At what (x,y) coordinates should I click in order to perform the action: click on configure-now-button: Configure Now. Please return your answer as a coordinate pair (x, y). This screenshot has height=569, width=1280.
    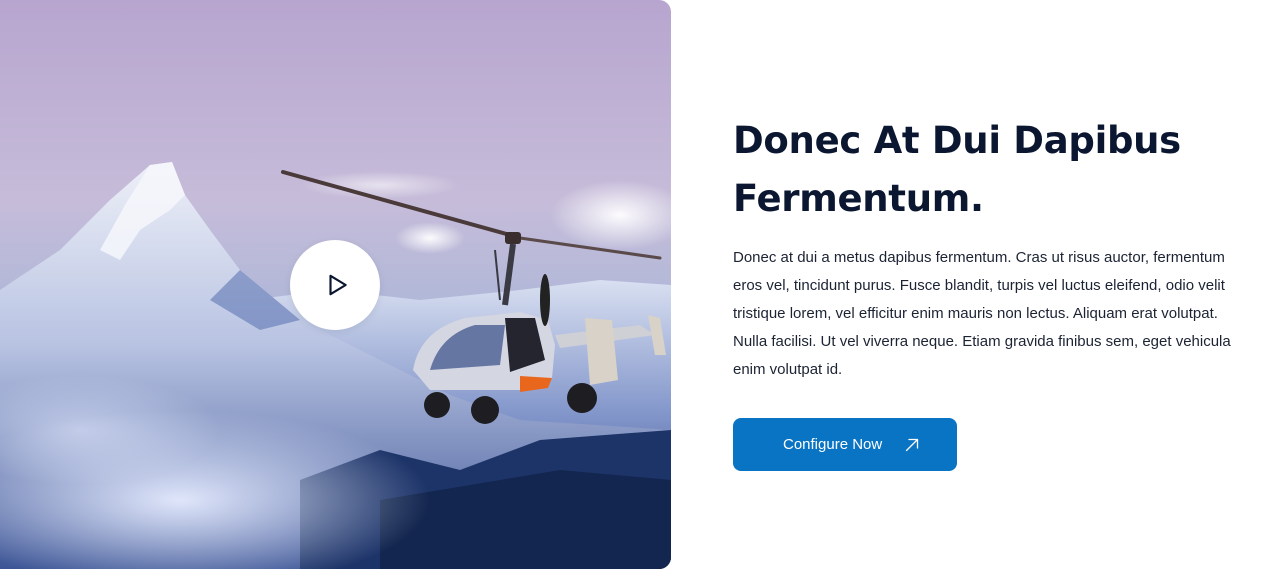
    Looking at the image, I should click on (845, 444).